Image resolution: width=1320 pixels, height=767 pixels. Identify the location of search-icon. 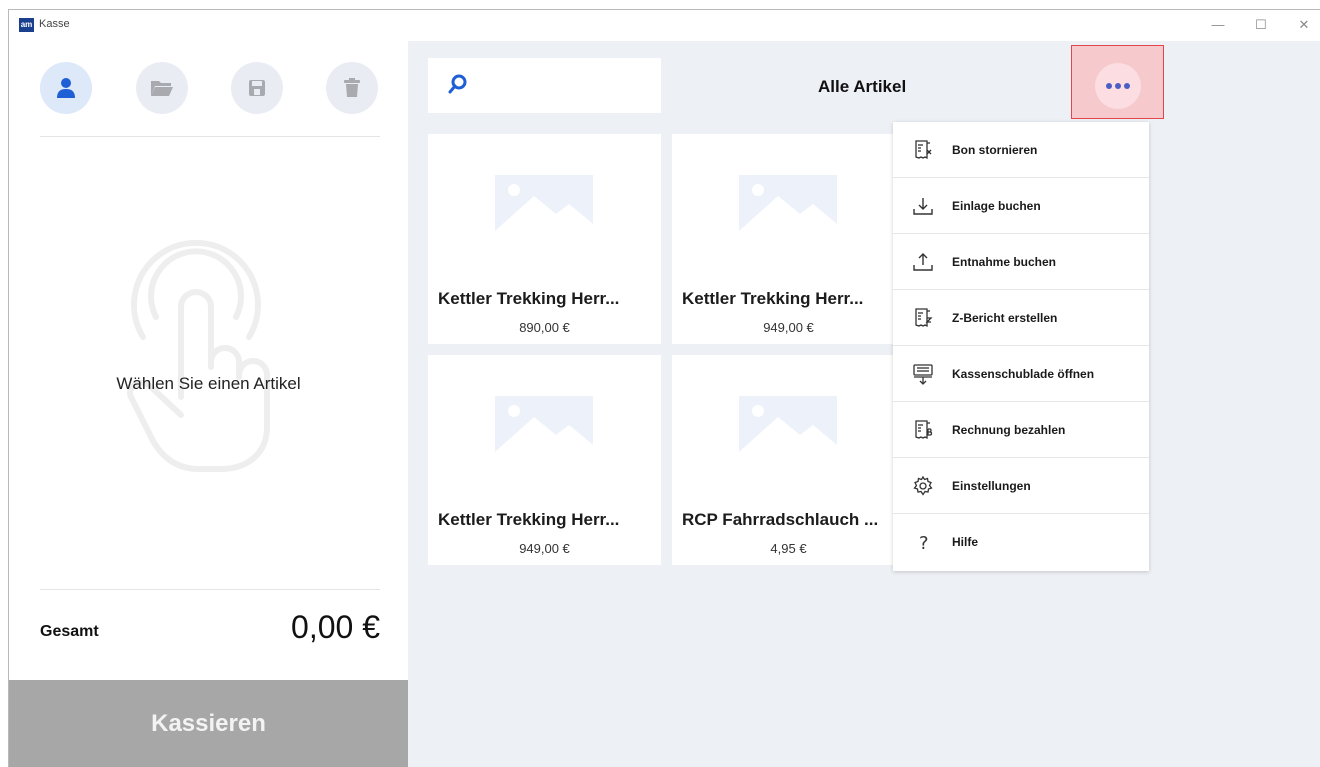
(457, 84).